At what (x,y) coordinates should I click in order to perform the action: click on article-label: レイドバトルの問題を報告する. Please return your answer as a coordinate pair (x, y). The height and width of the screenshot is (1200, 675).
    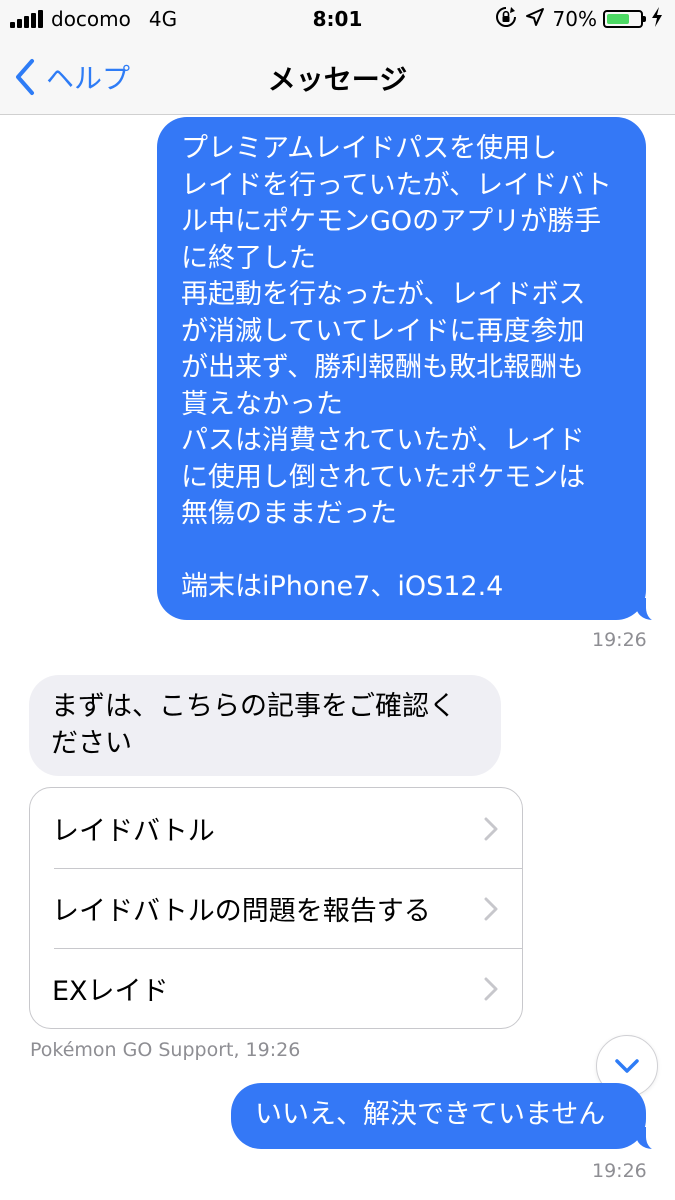
    Looking at the image, I should click on (241, 911).